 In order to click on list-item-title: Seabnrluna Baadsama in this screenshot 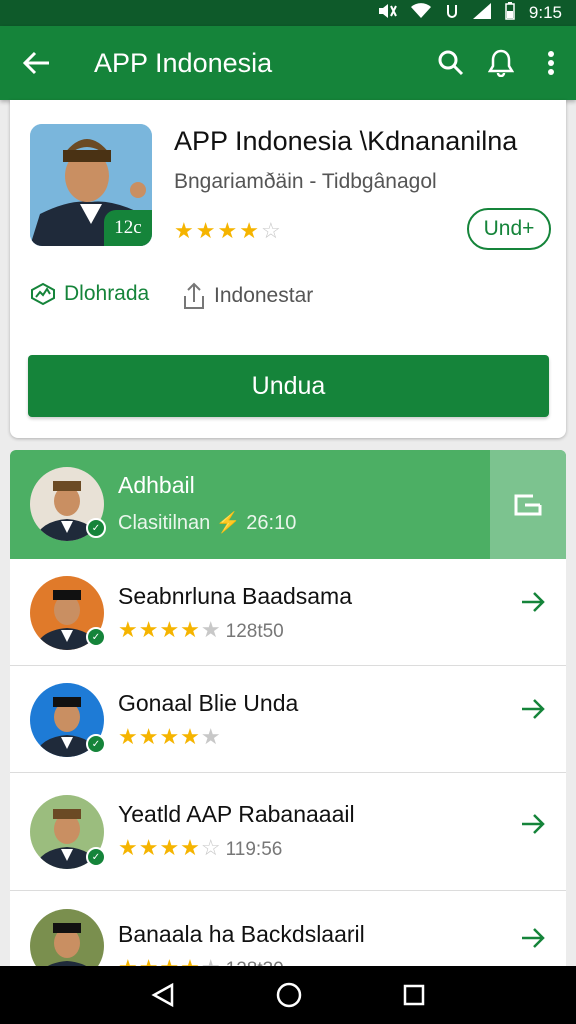, I will do `click(235, 596)`.